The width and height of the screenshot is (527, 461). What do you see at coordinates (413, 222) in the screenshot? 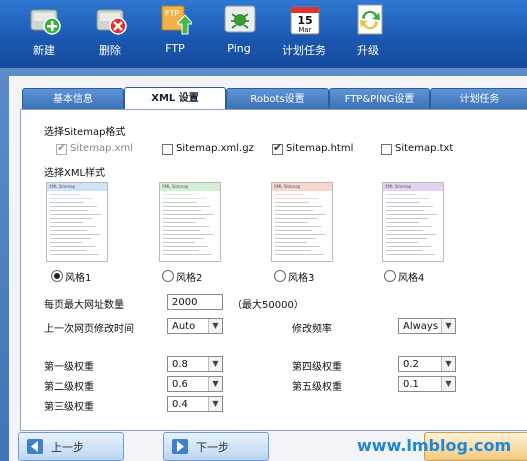
I see `style-preview-4: XML Sitemap` at bounding box center [413, 222].